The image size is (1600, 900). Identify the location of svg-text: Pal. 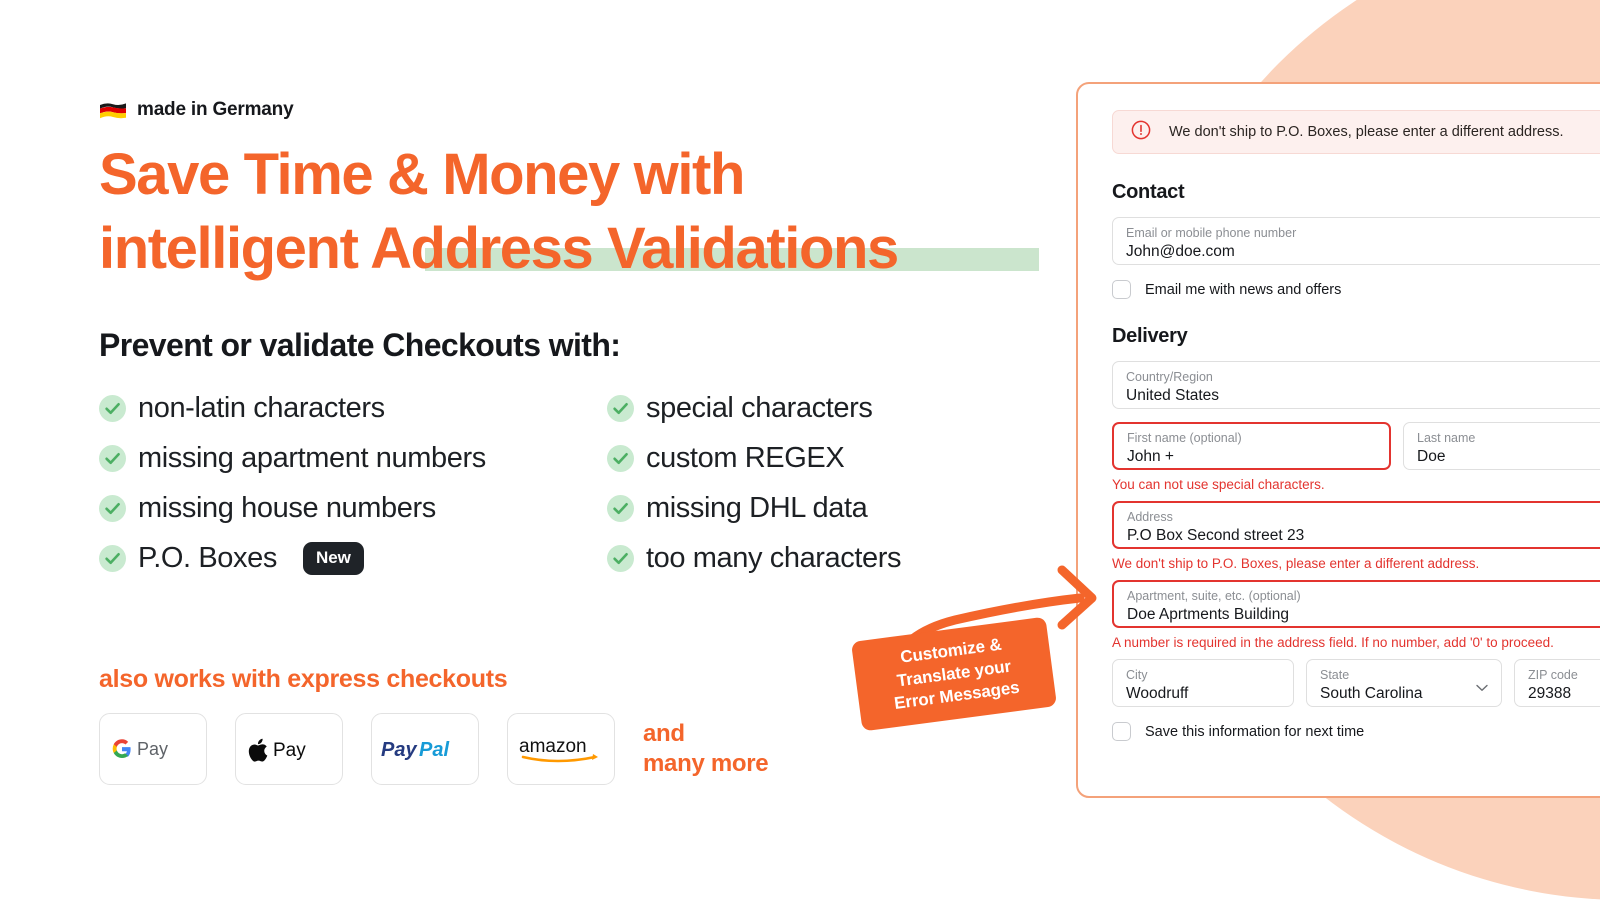
(434, 750).